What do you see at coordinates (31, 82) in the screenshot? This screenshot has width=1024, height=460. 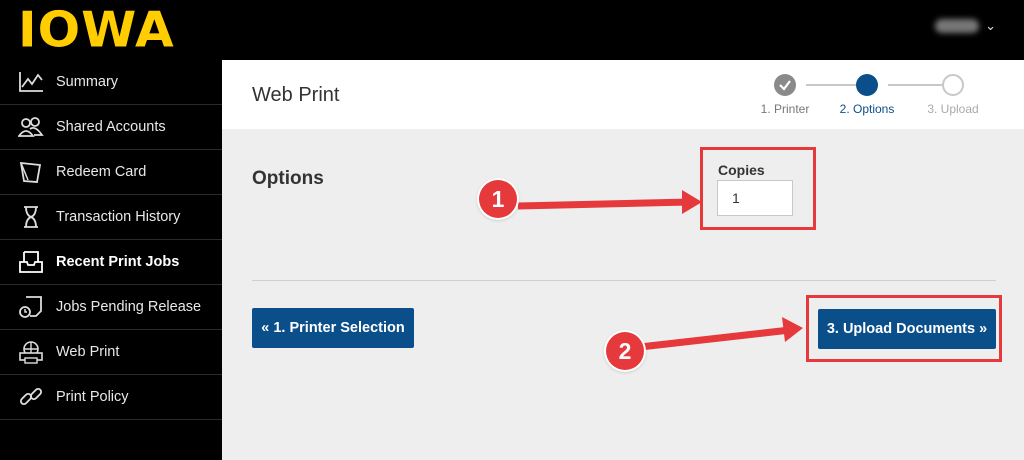 I see `chart-line-icon` at bounding box center [31, 82].